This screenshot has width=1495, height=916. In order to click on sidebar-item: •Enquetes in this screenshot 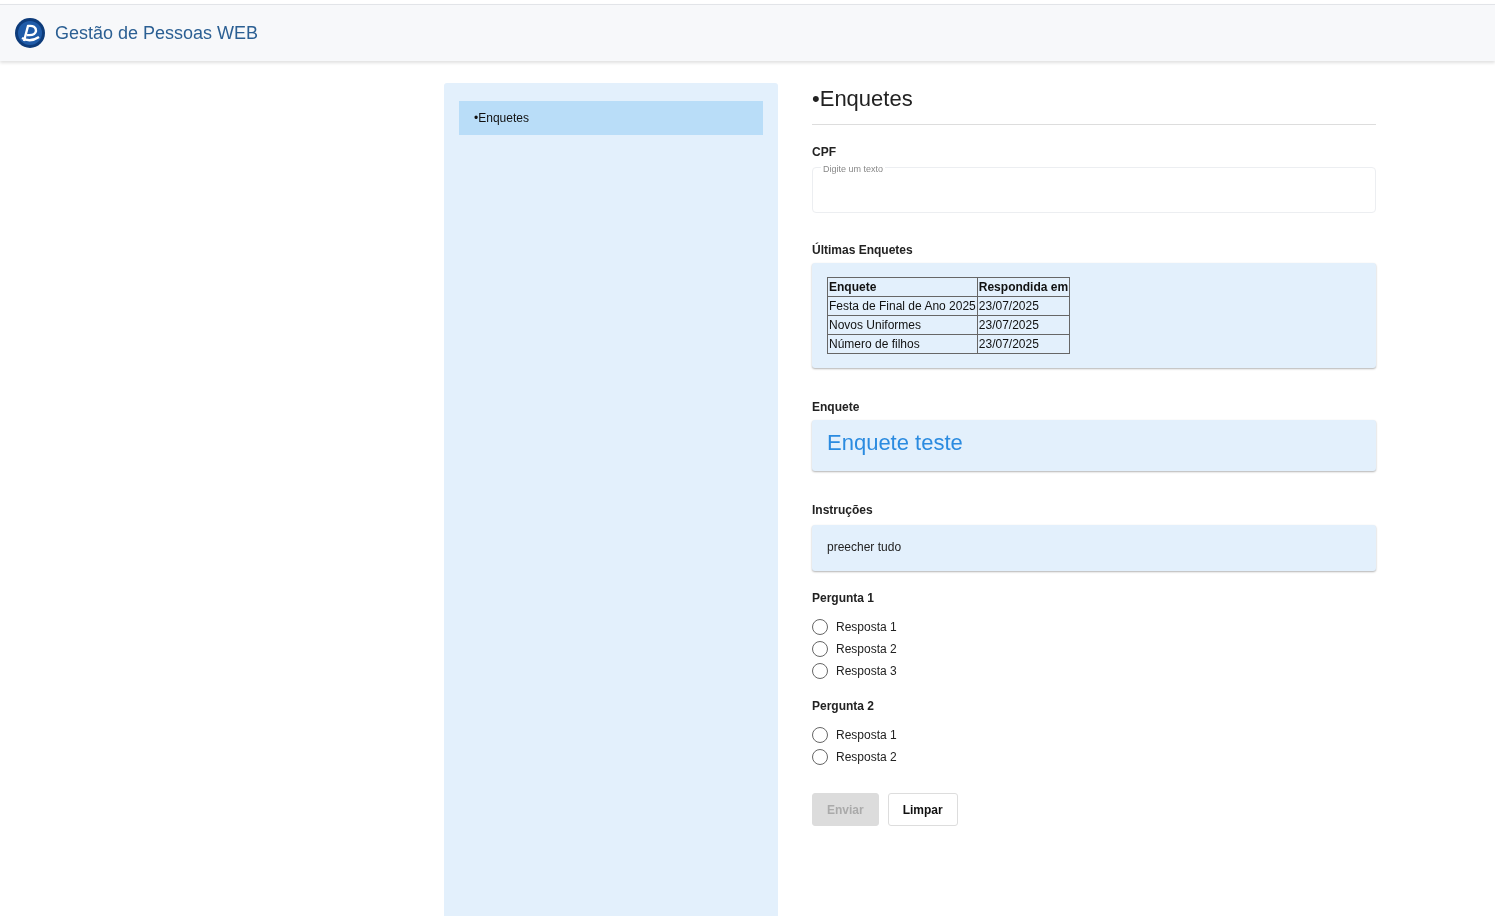, I will do `click(611, 118)`.